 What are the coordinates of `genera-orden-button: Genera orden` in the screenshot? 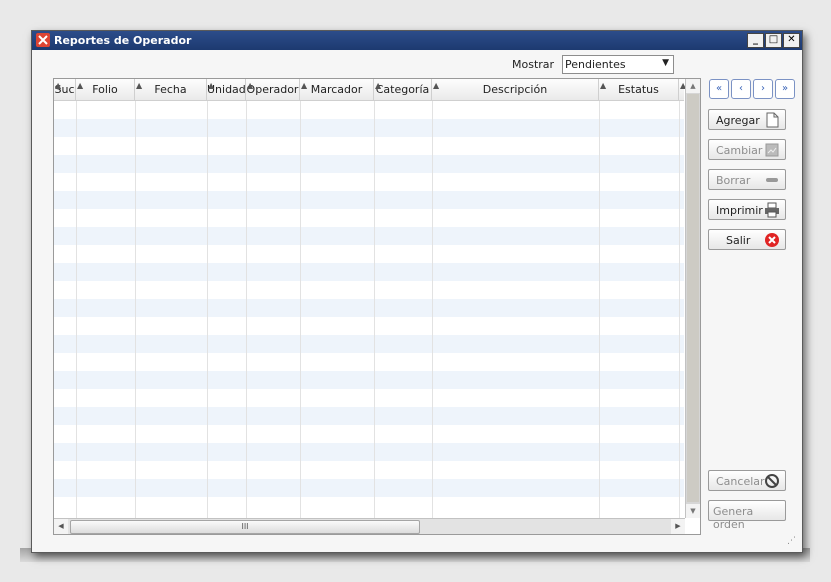 It's located at (747, 515).